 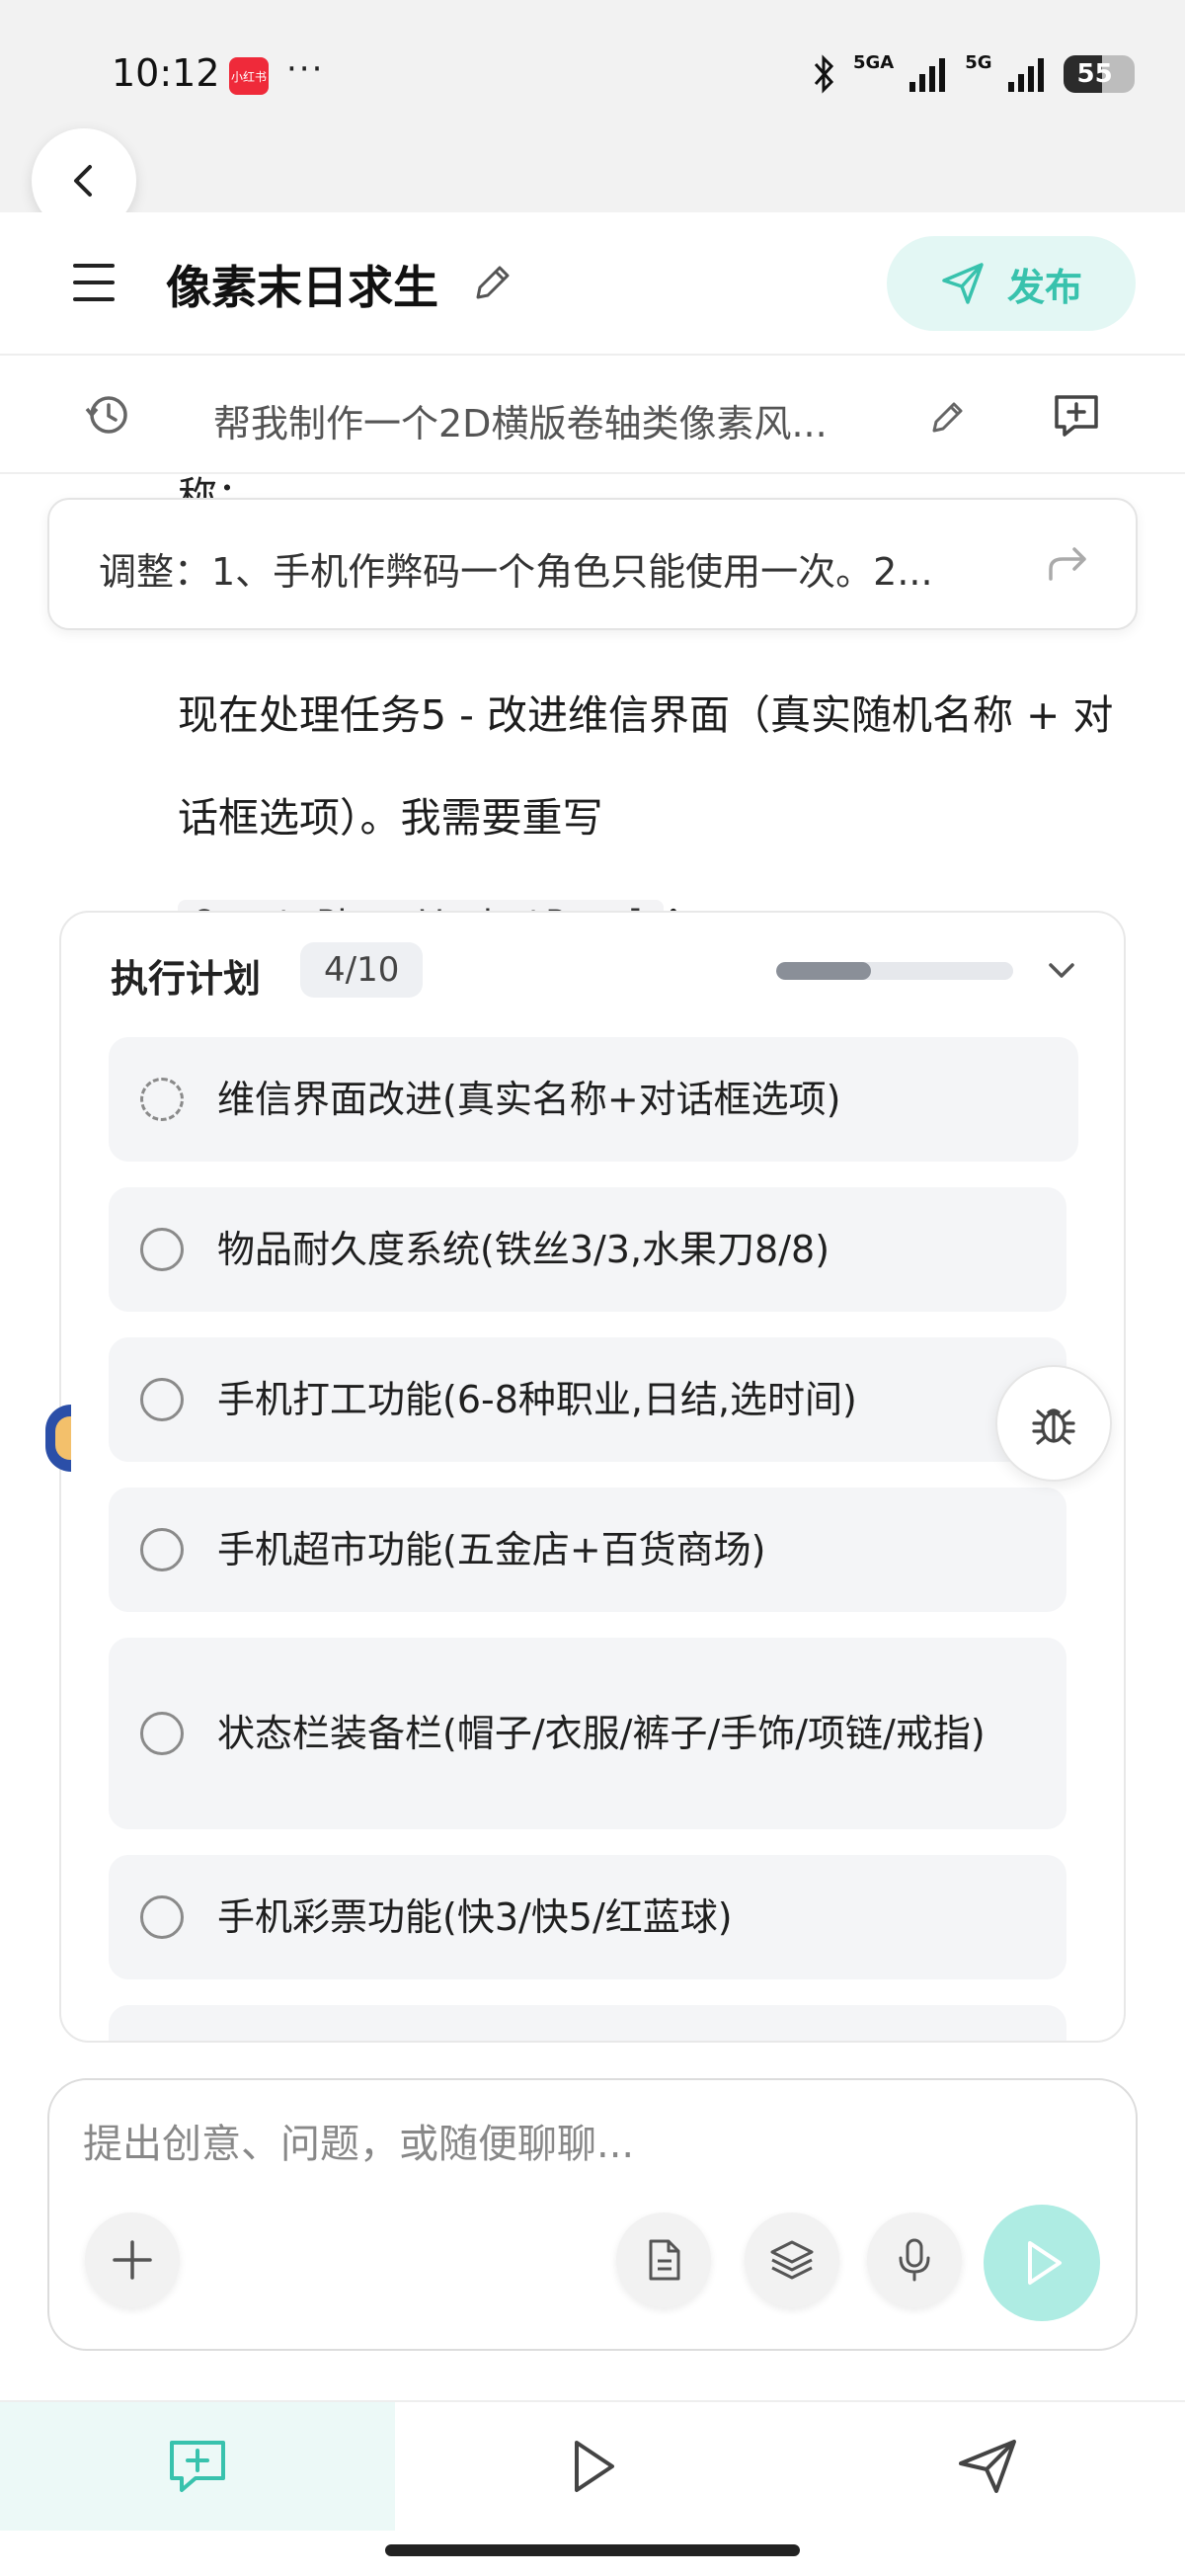 I want to click on plan-item: 物品耐久度系统(铁丝3/3,水果刀8/8), so click(x=587, y=1249).